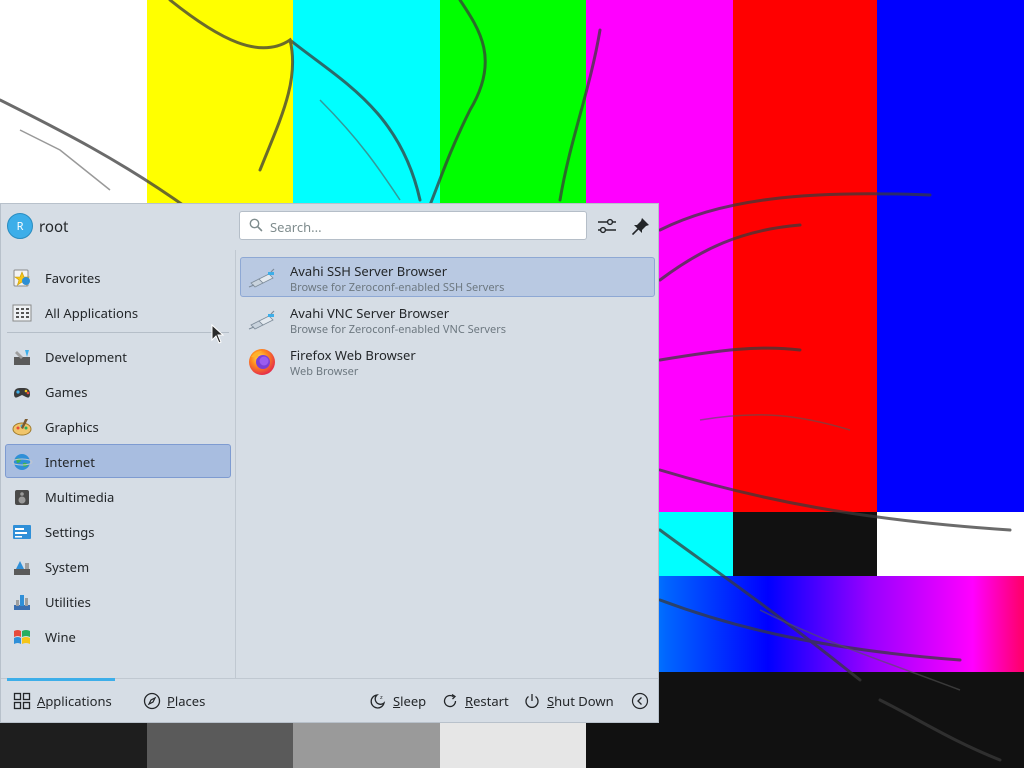 The height and width of the screenshot is (768, 1024). Describe the element at coordinates (66, 392) in the screenshot. I see `sidebar-item-label: Games` at that location.